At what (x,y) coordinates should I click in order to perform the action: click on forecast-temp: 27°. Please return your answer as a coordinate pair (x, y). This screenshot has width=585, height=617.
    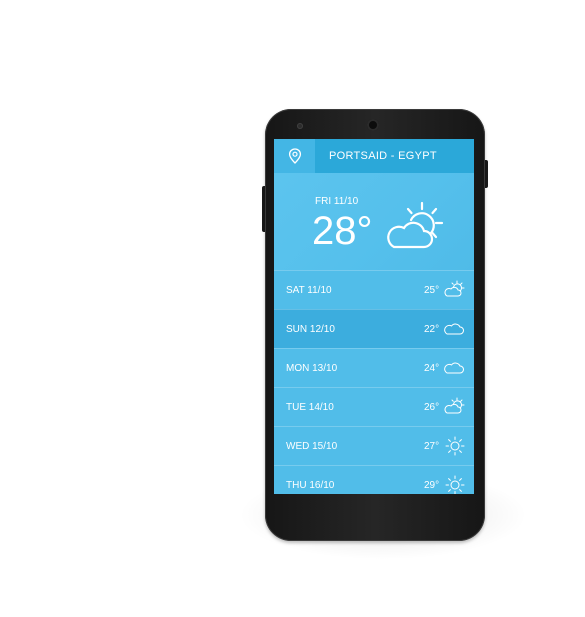
    Looking at the image, I should click on (432, 446).